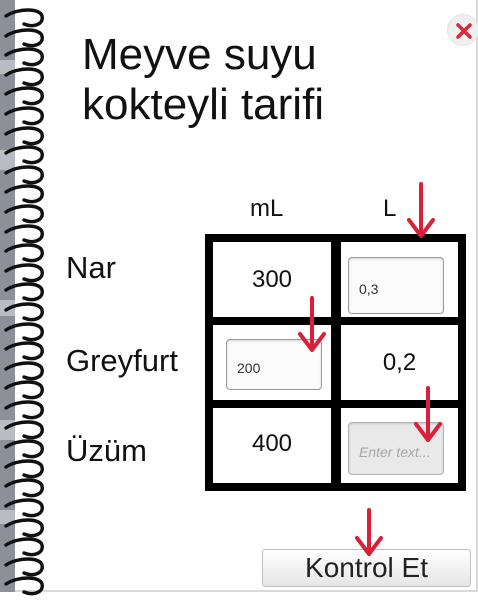 The width and height of the screenshot is (478, 602). Describe the element at coordinates (122, 360) in the screenshot. I see `row-label-greyfurt: Greyfurt` at that location.